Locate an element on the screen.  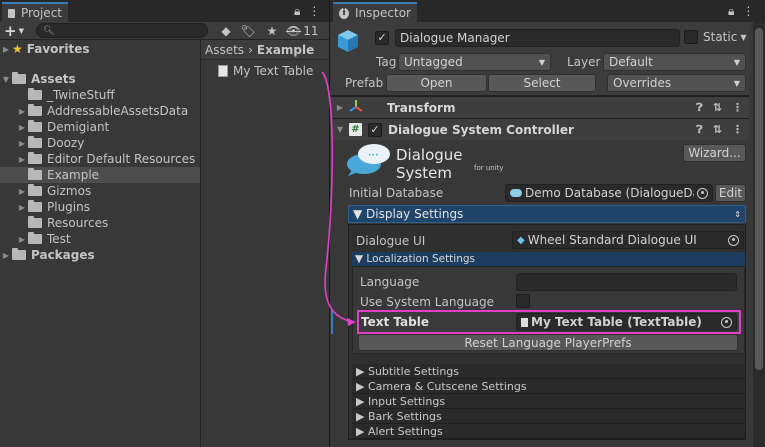
text-table-label: Text Table is located at coordinates (395, 322).